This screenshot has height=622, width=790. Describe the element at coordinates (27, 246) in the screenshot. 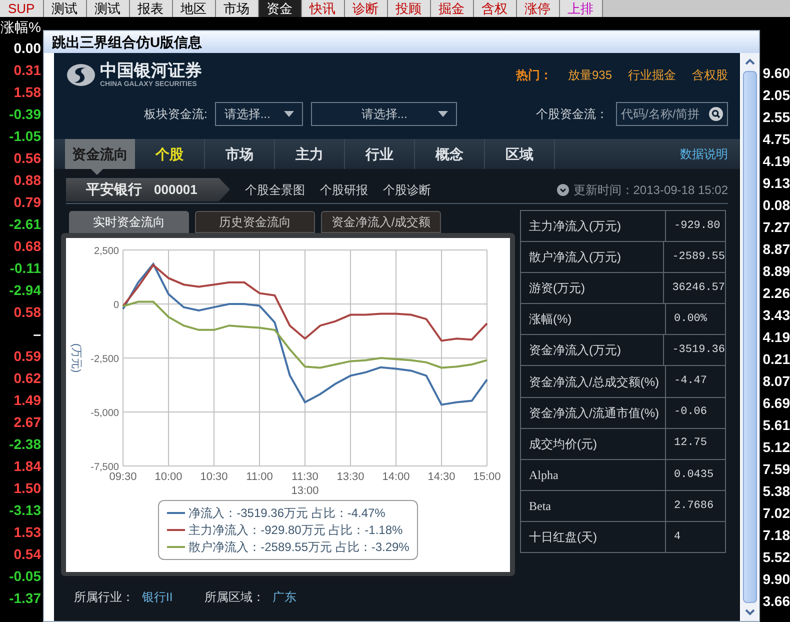

I see `change-value: 0.68` at that location.